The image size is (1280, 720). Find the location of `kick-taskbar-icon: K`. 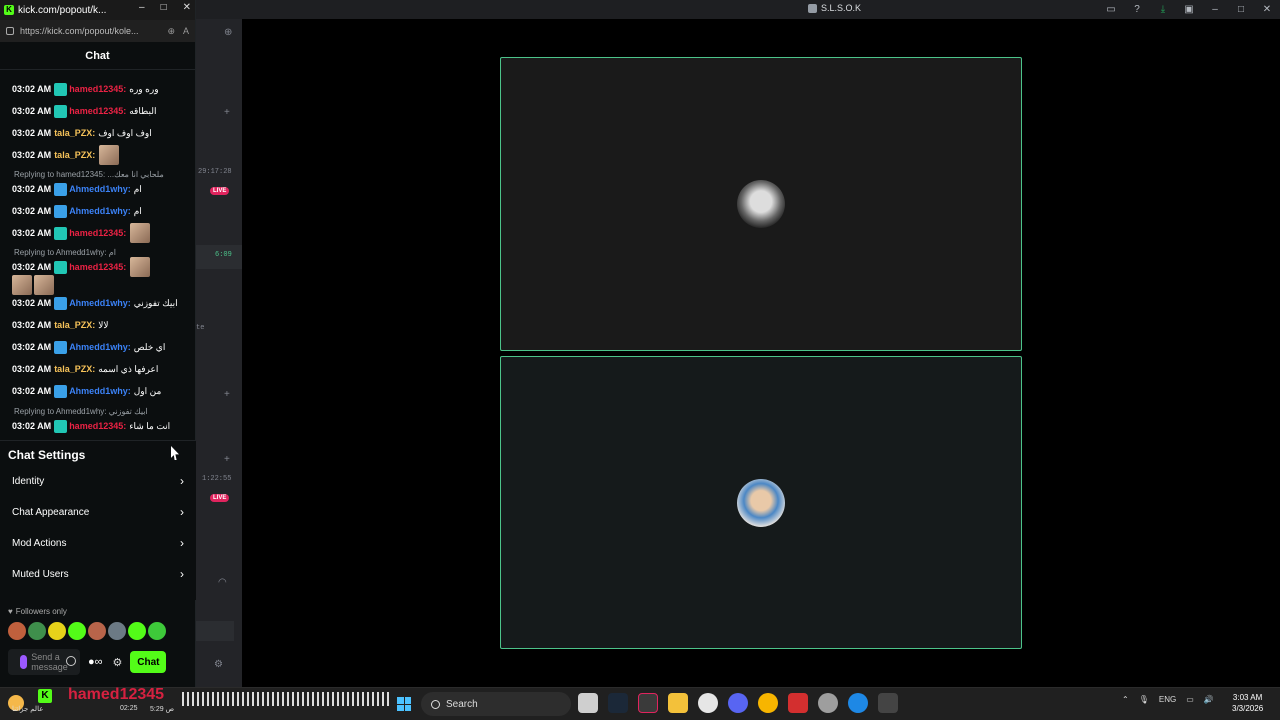

kick-taskbar-icon: K is located at coordinates (45, 696).